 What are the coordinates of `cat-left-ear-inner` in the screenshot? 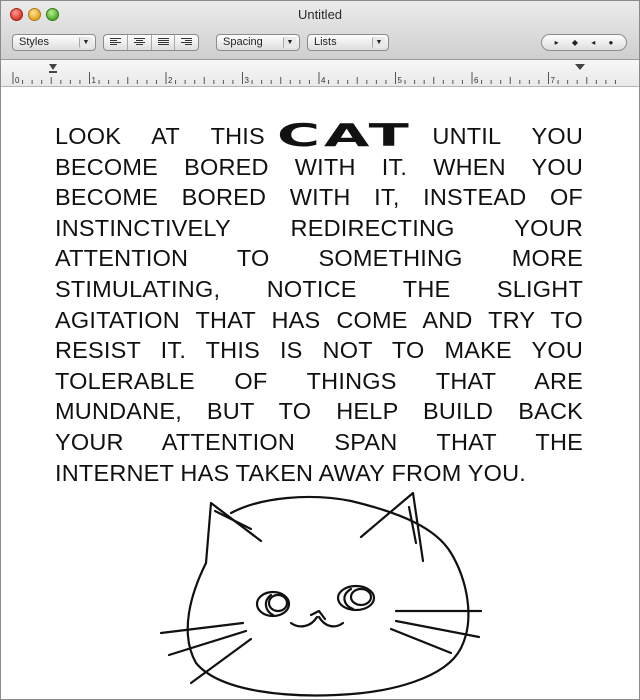 It's located at (233, 520).